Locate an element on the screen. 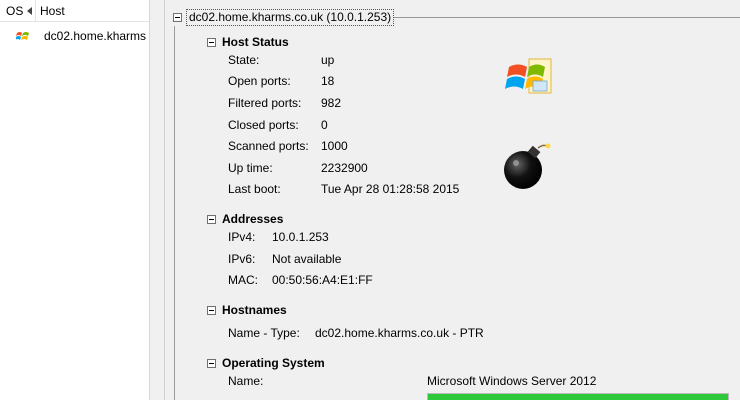  ipv4-label: IPv4: is located at coordinates (242, 237).